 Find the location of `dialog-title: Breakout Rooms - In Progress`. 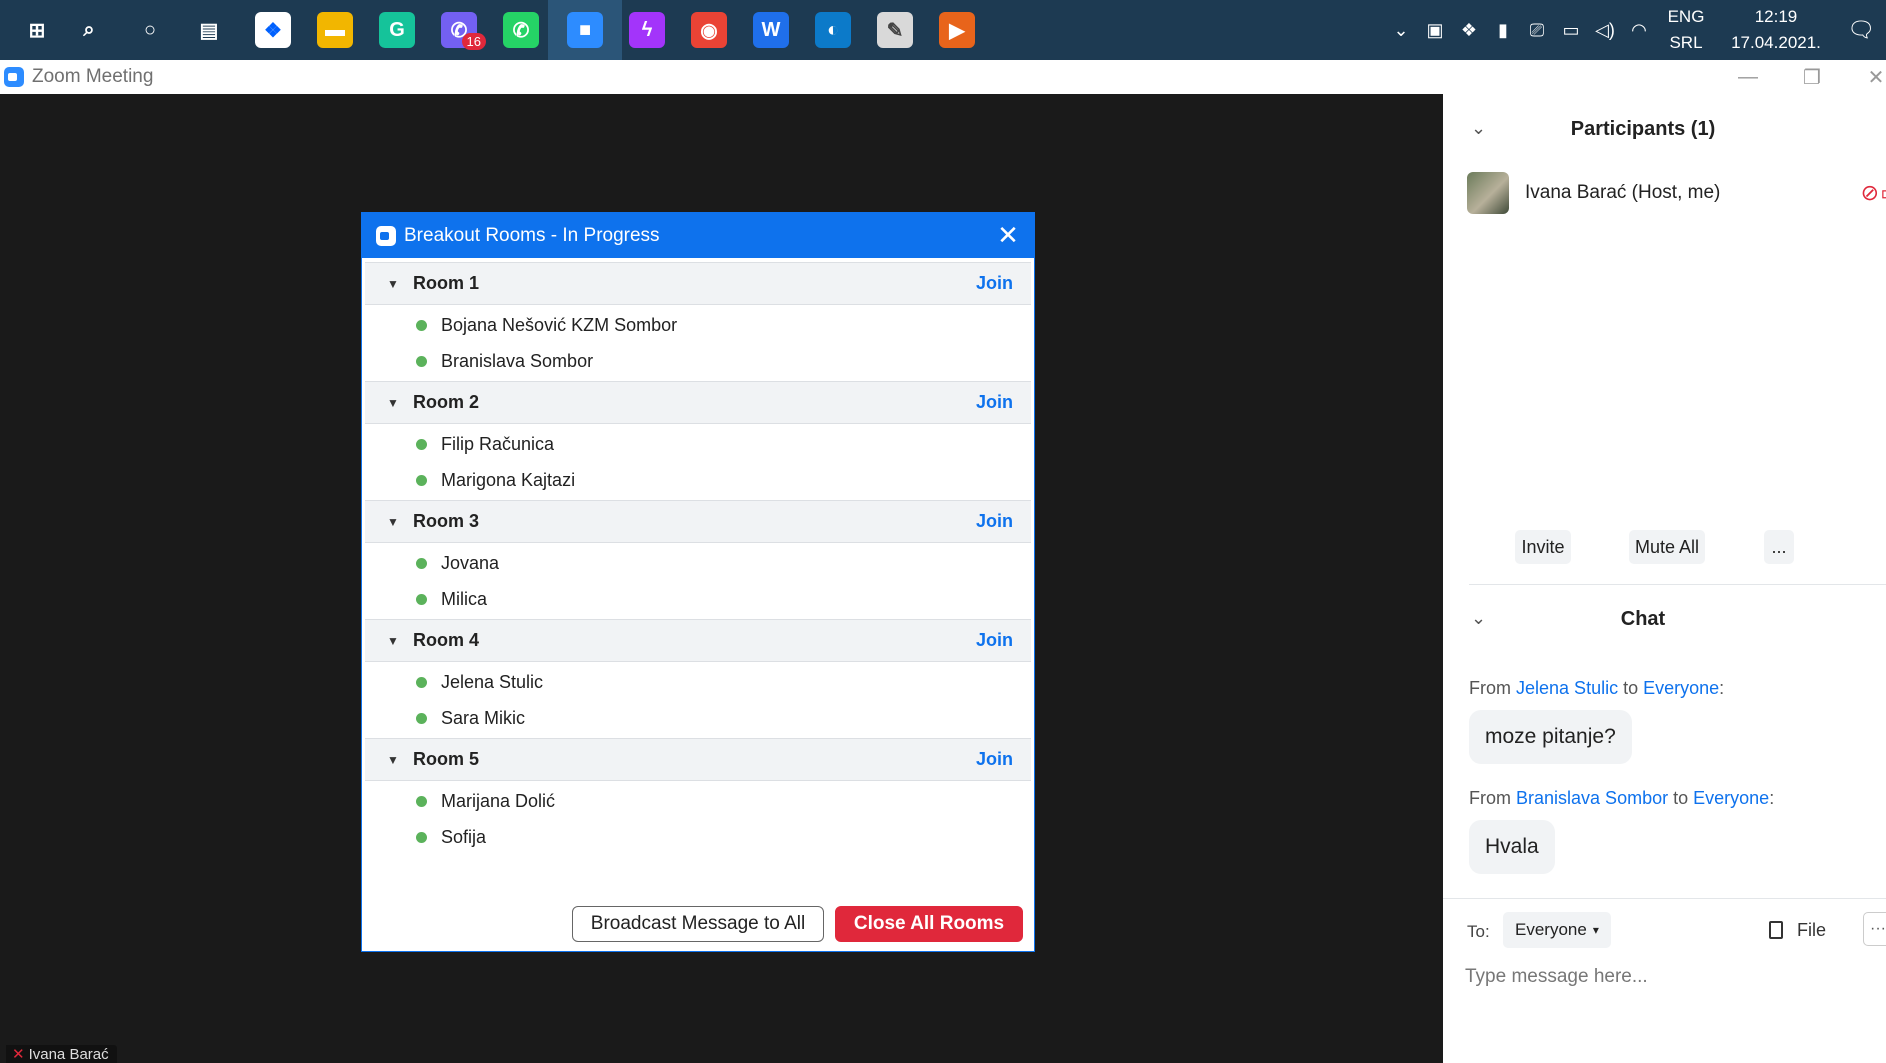

dialog-title: Breakout Rooms - In Progress is located at coordinates (532, 235).